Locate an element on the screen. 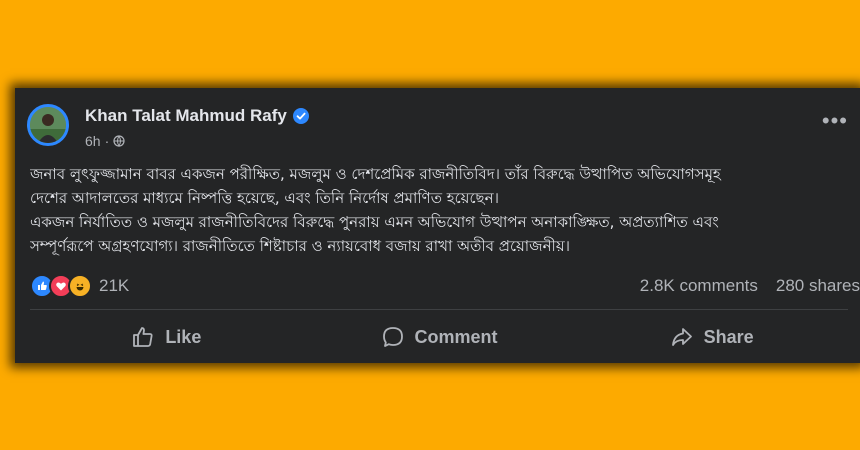 This screenshot has width=860, height=450. more-options-icon: ••• is located at coordinates (835, 121).